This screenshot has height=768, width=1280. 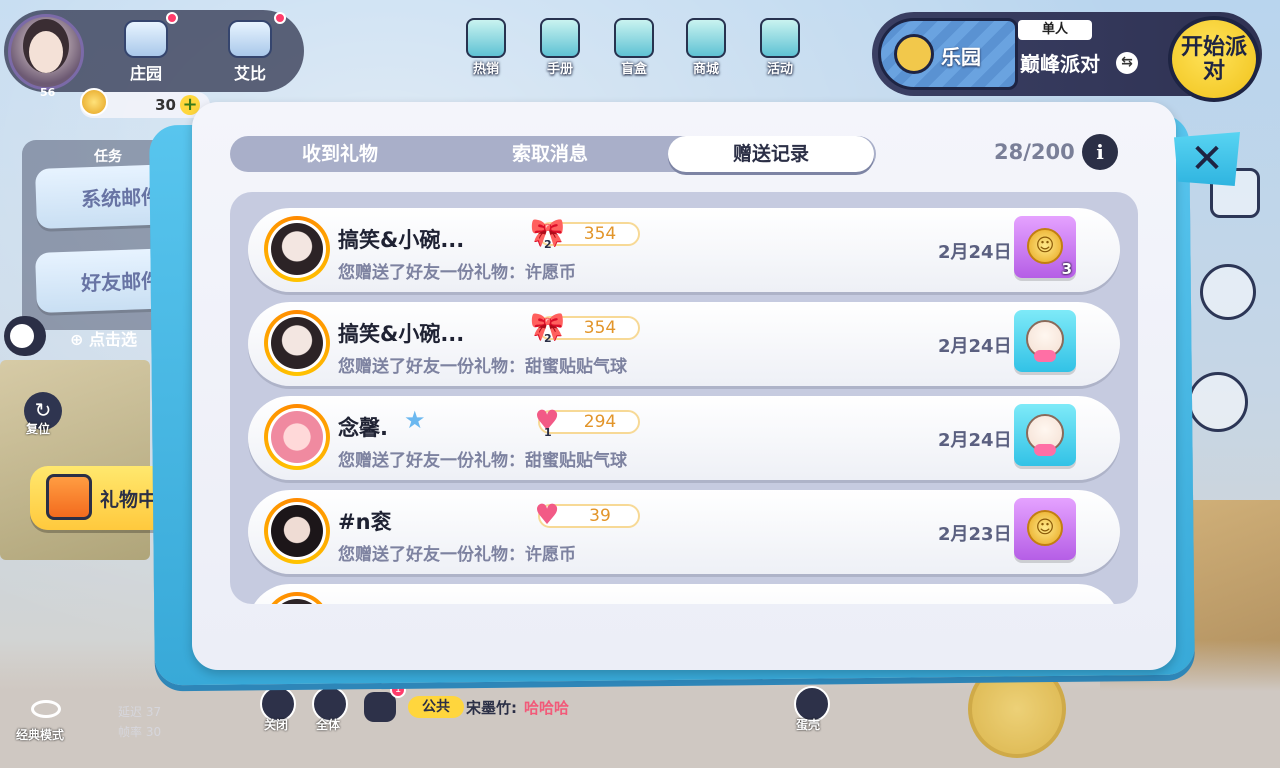 I want to click on fps-label: 帧率 30, so click(x=140, y=732).